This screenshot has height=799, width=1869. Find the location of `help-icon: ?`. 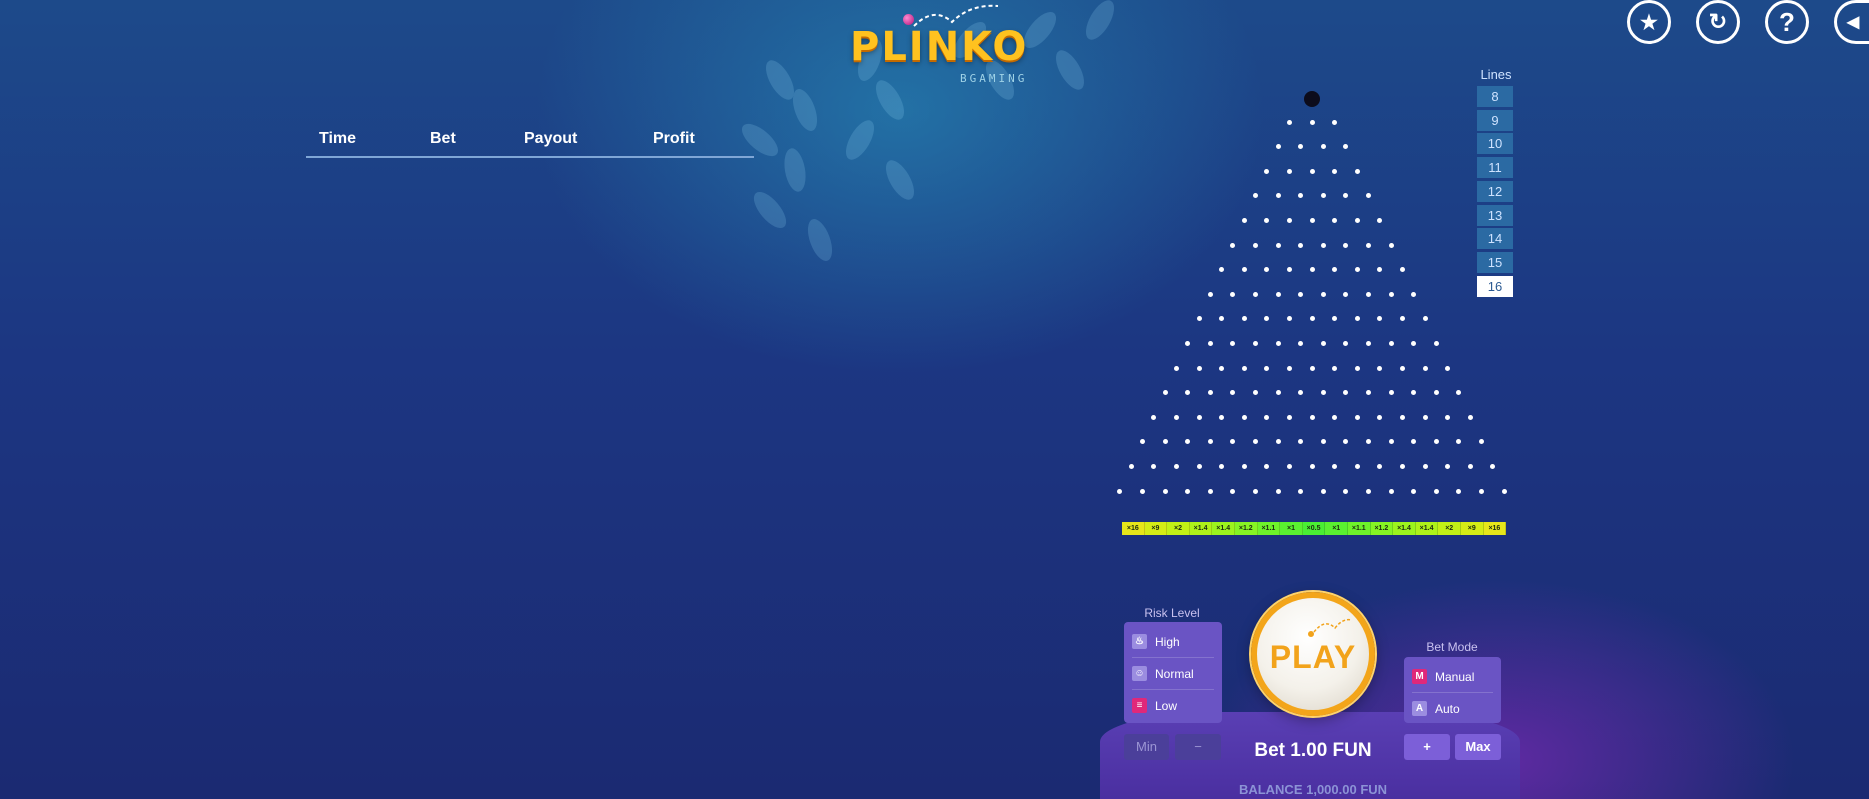

help-icon: ? is located at coordinates (1787, 22).